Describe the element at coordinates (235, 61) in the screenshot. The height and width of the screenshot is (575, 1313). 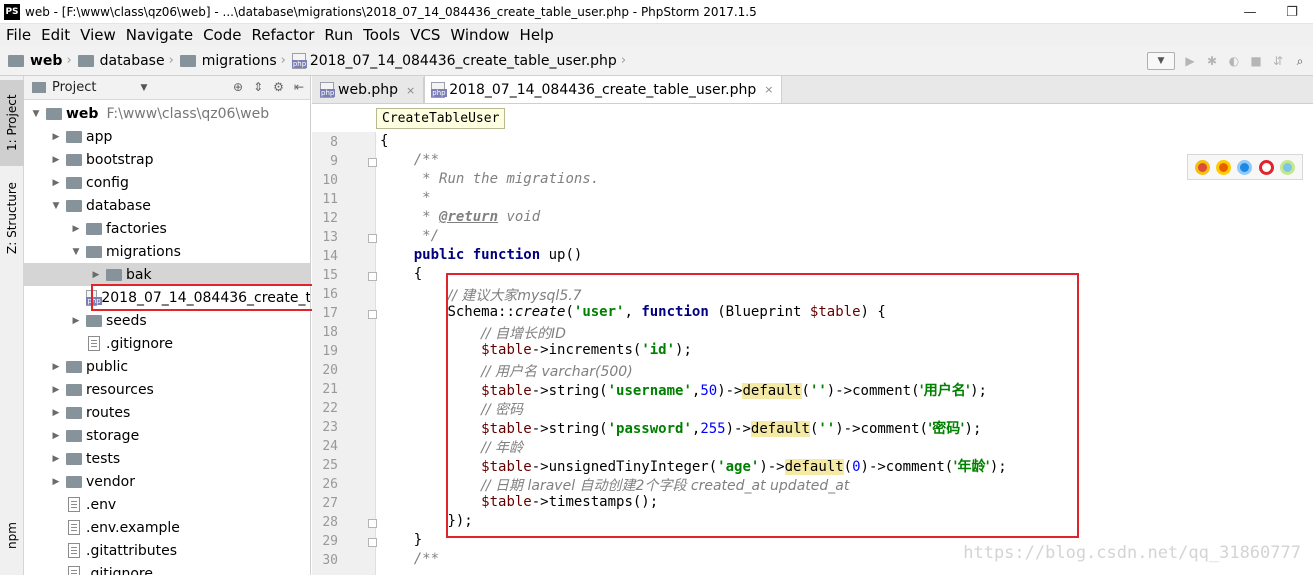
I see `breadcrumb-migrations: migrations ›` at that location.